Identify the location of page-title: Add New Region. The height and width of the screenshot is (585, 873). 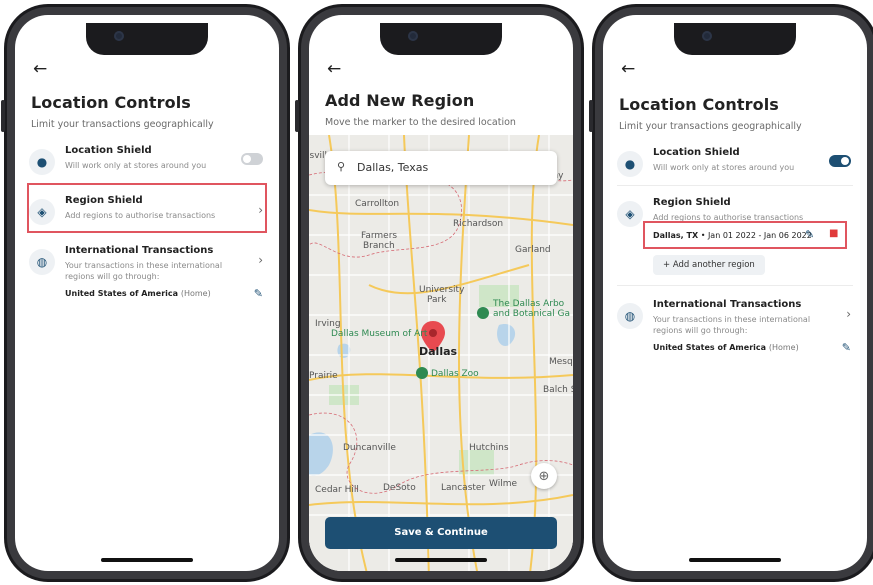
(400, 100).